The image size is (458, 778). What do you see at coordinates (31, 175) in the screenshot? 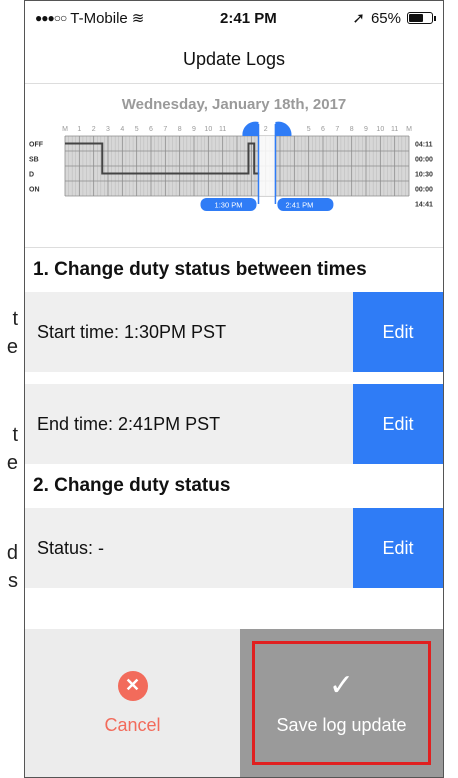
I see `row-label: D` at bounding box center [31, 175].